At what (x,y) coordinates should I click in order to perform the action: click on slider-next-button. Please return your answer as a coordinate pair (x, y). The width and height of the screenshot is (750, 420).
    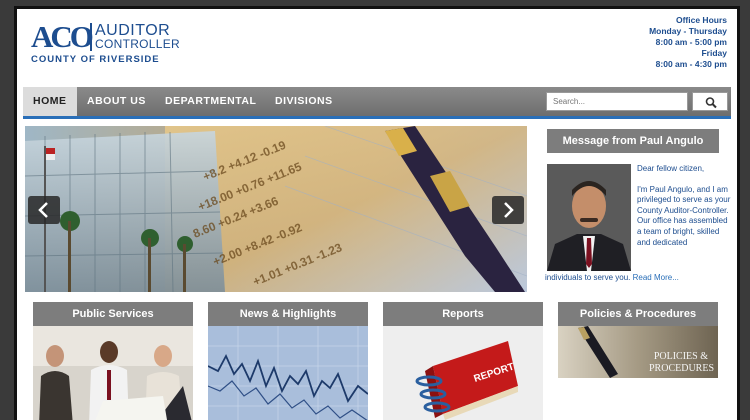
    Looking at the image, I should click on (508, 210).